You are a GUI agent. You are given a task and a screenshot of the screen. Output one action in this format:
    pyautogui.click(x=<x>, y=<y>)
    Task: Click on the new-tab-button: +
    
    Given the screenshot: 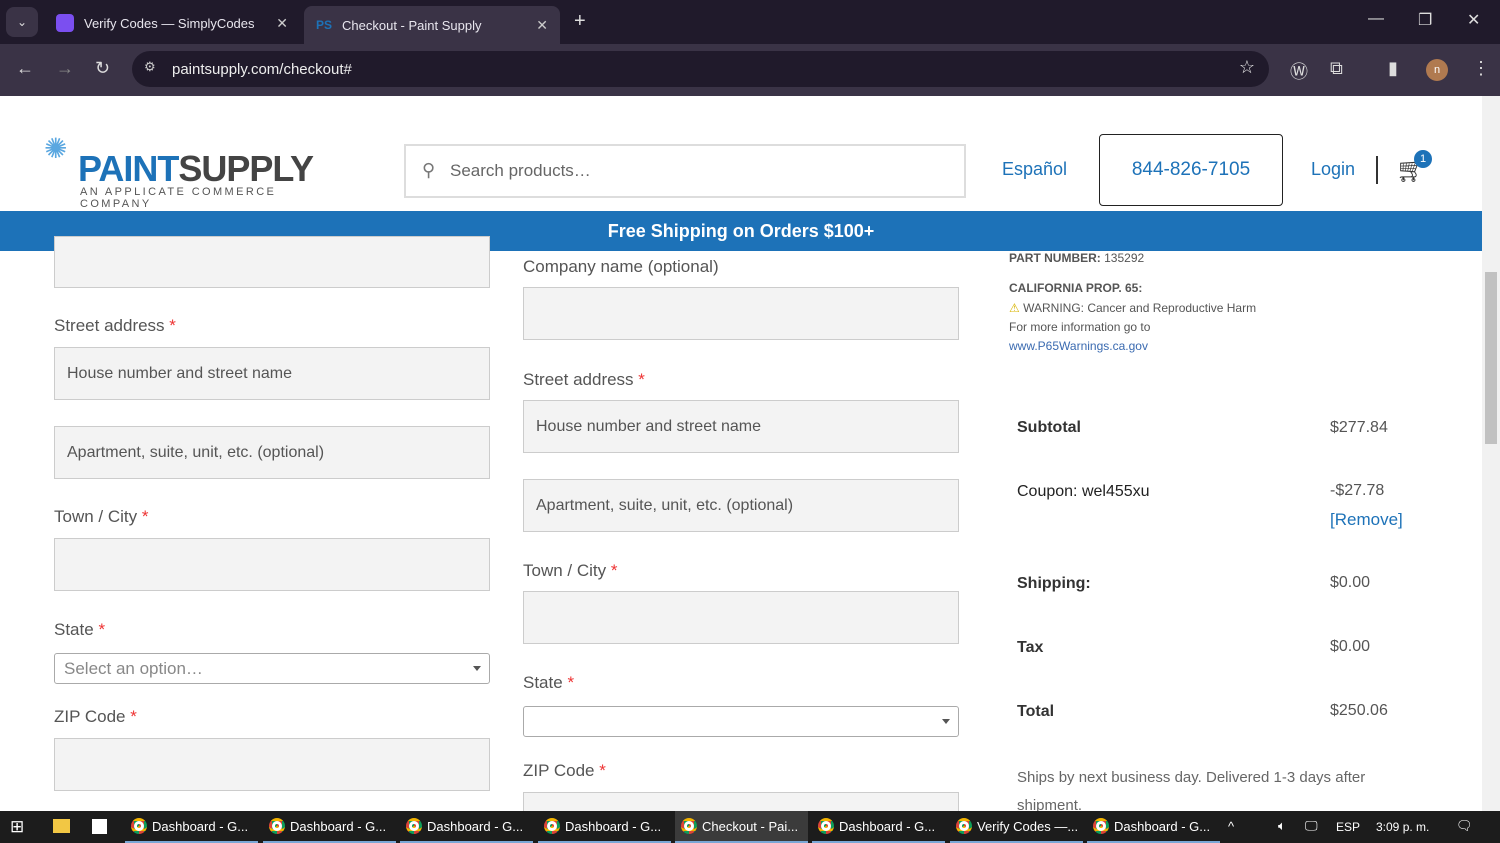 What is the action you would take?
    pyautogui.click(x=580, y=21)
    